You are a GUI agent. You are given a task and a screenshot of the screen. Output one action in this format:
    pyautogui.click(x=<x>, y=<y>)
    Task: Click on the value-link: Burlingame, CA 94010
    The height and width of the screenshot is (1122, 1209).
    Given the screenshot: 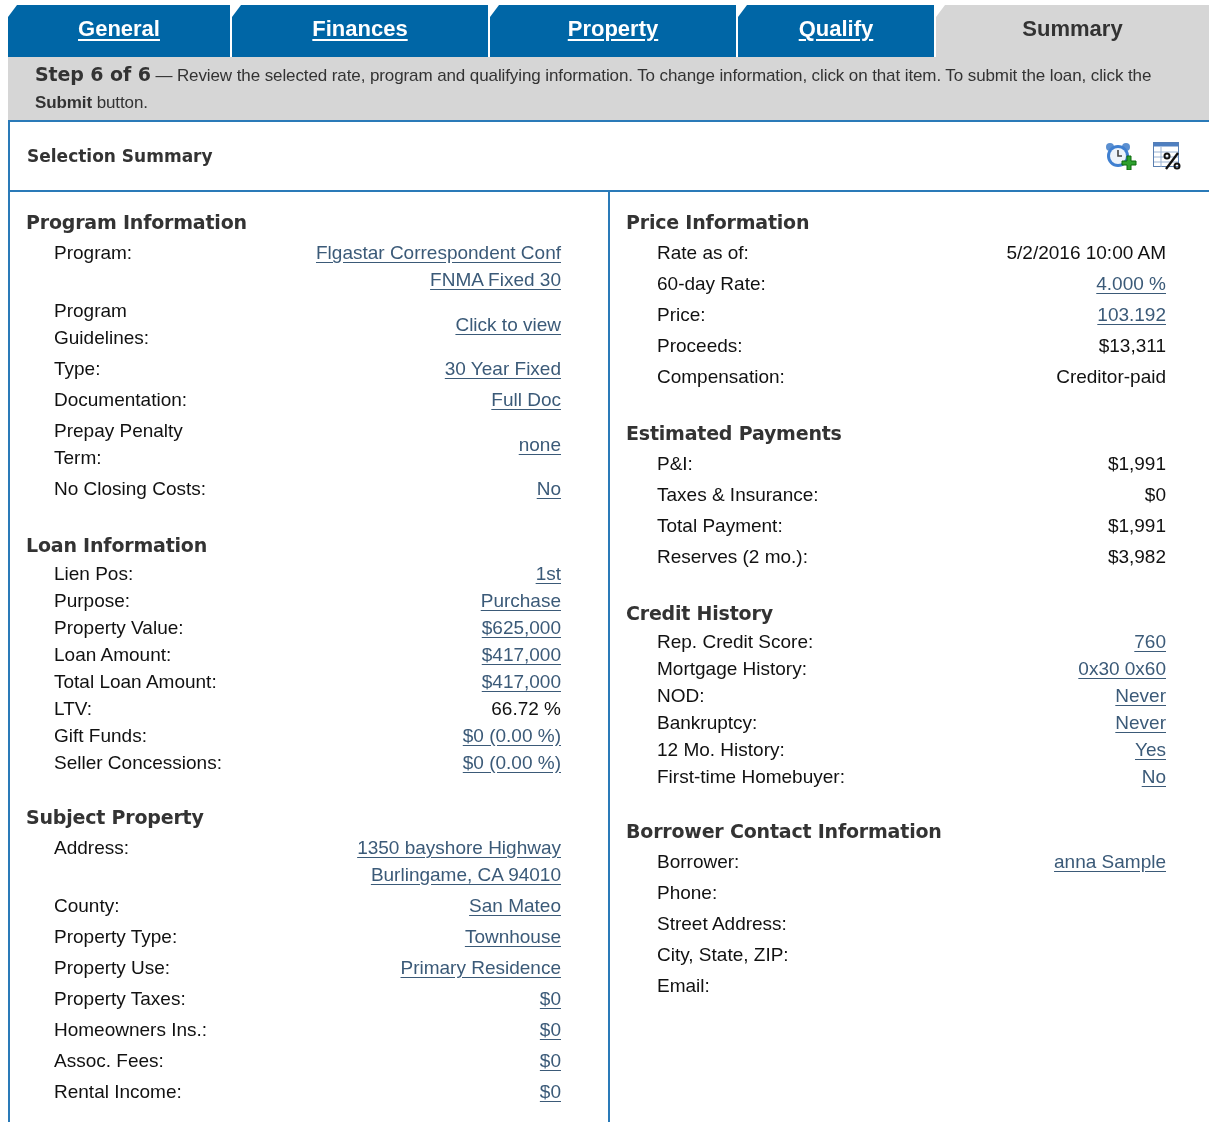 What is the action you would take?
    pyautogui.click(x=465, y=874)
    